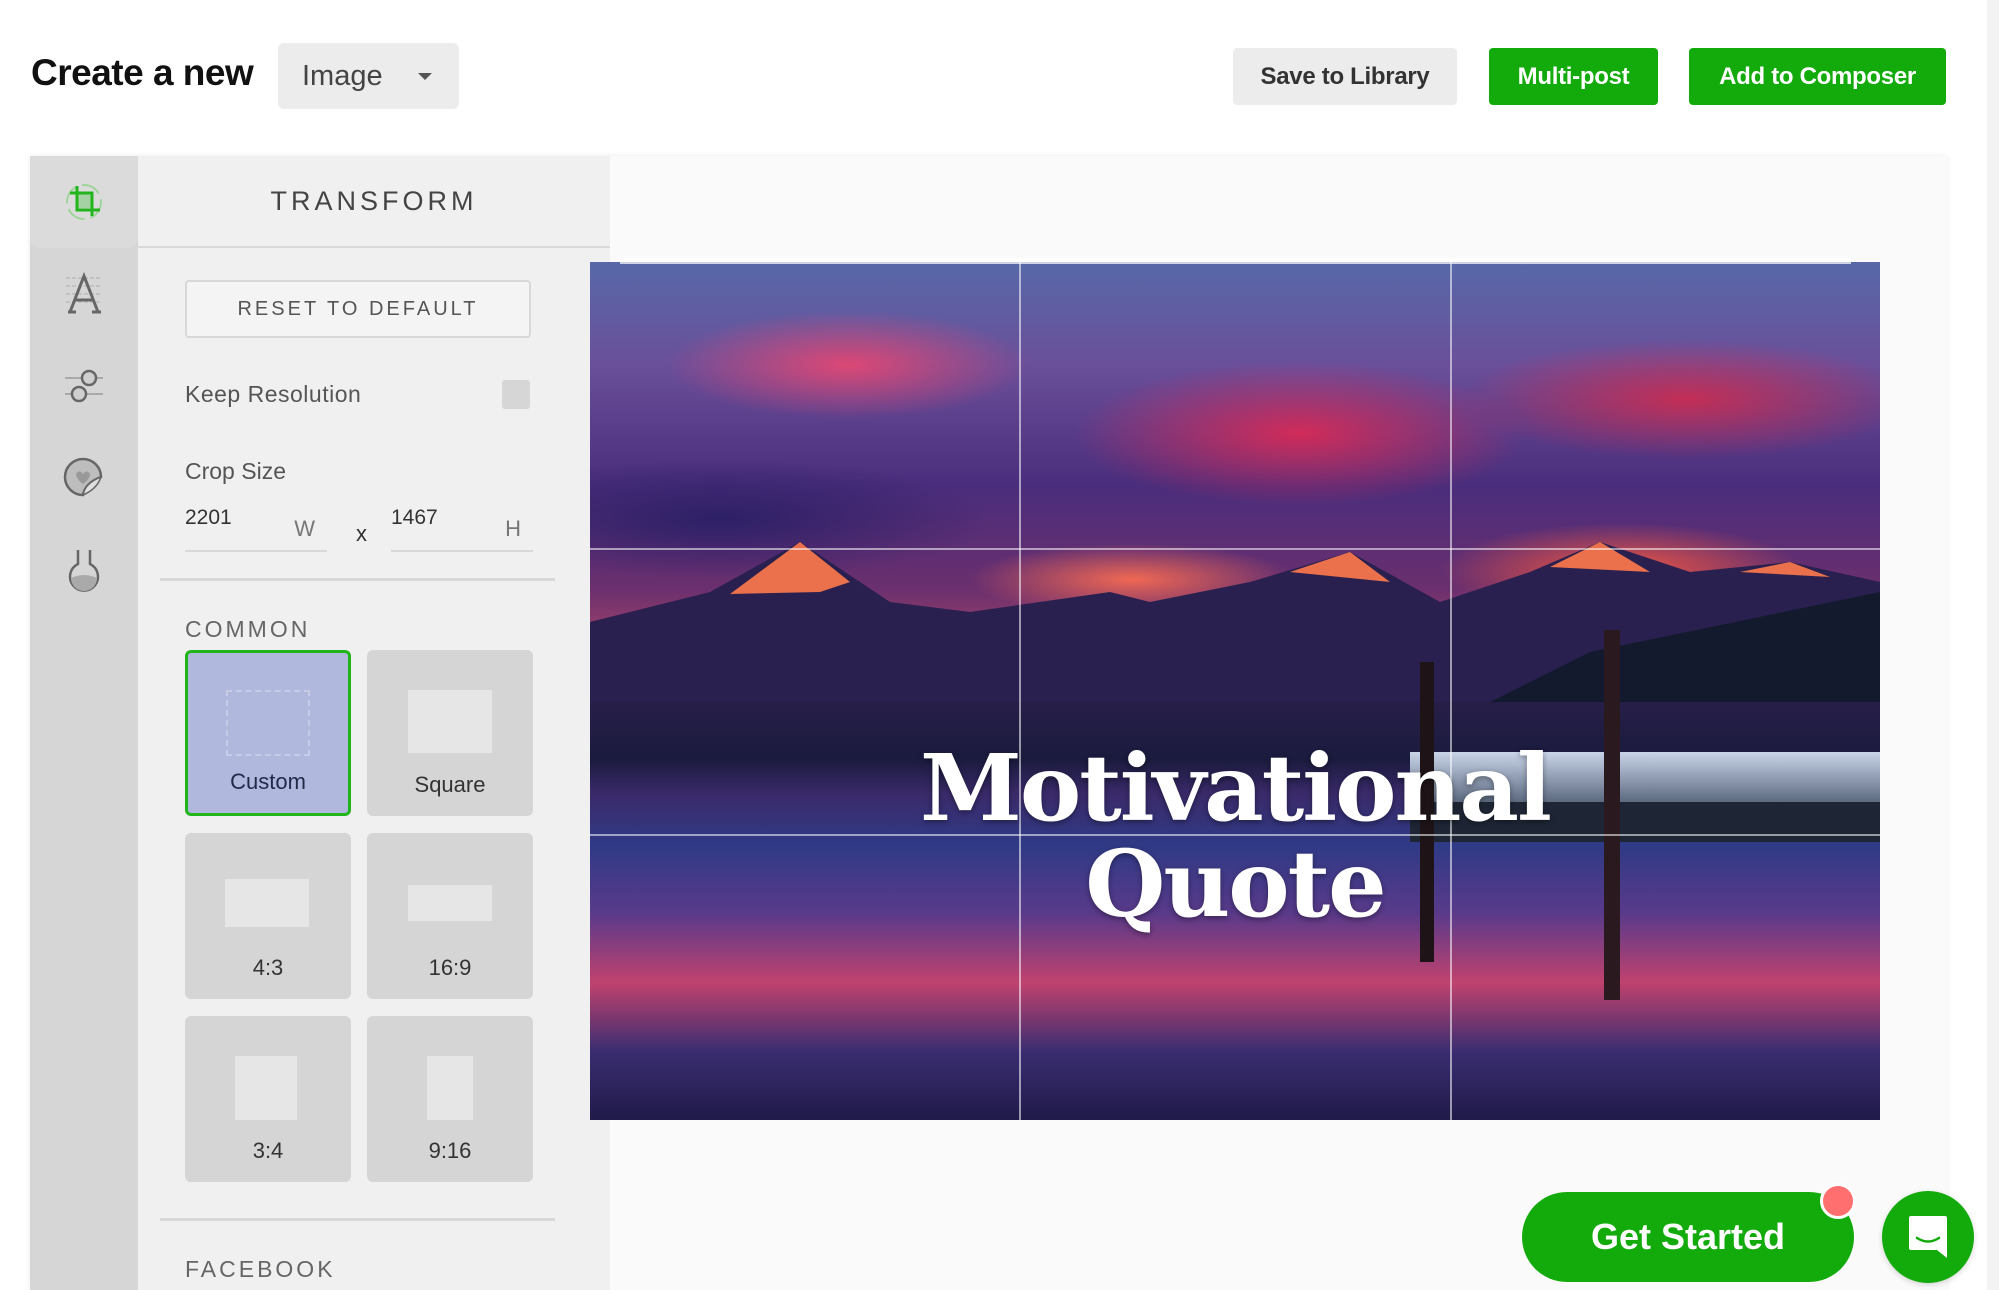  I want to click on tool-adjust, so click(84, 386).